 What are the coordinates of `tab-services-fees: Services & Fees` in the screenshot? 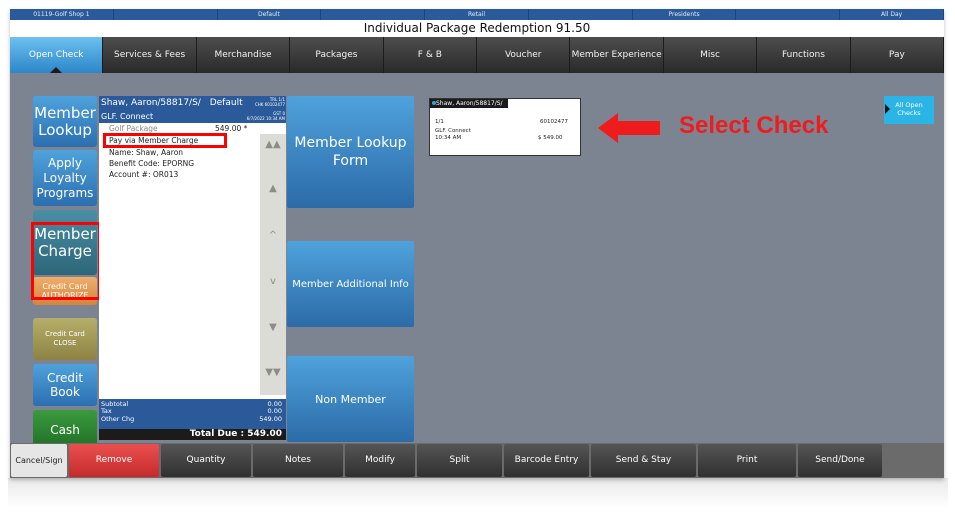 It's located at (150, 55).